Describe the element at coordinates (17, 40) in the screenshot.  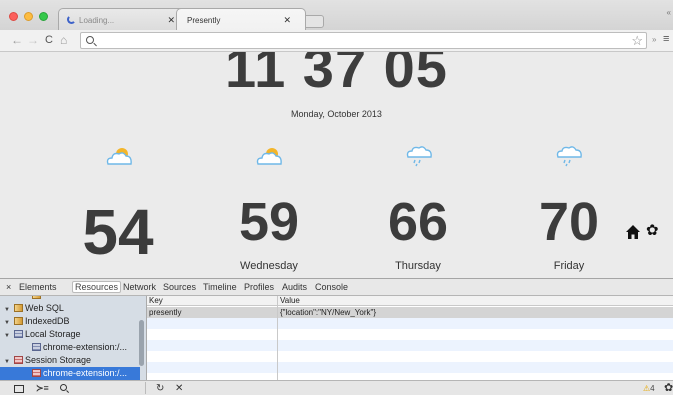
I see `back-button: ←` at that location.